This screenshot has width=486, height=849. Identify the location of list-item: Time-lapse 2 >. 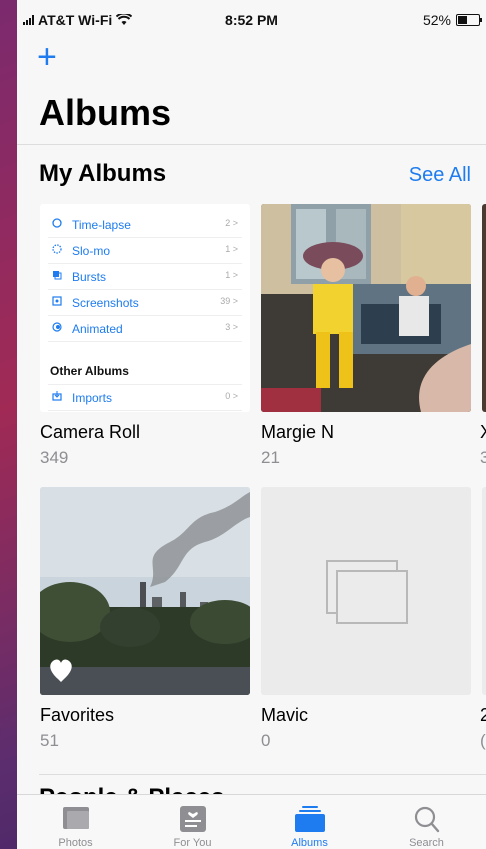
(145, 225).